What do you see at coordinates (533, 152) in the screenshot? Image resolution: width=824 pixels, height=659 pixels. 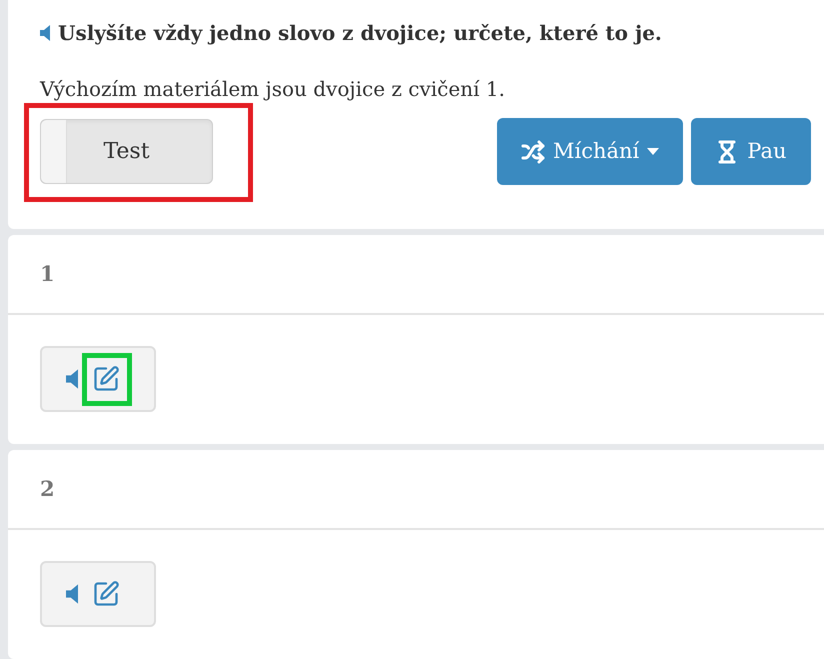 I see `shuffle-icon` at bounding box center [533, 152].